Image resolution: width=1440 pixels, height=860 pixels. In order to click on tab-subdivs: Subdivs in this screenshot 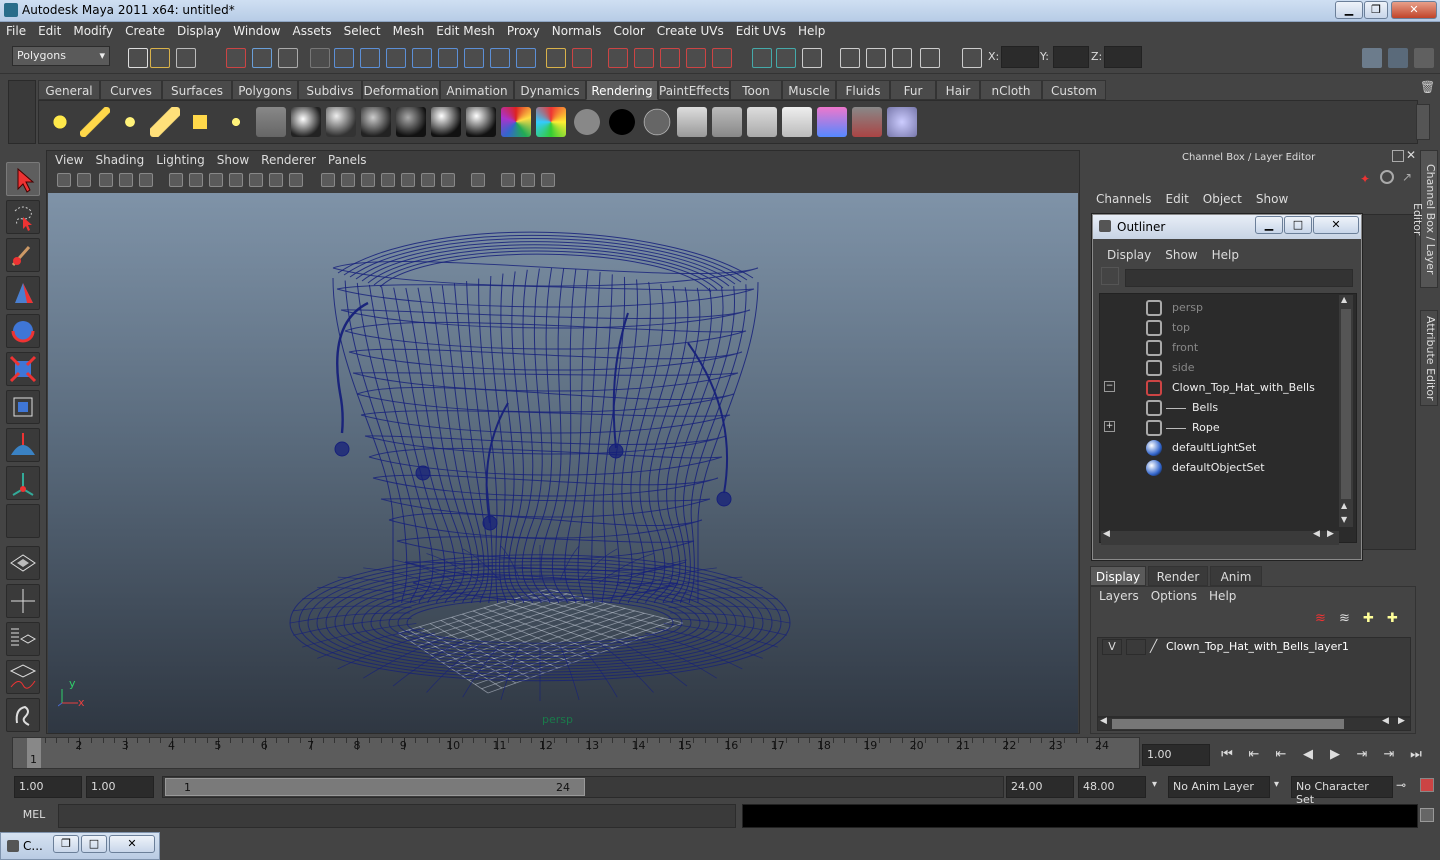, I will do `click(330, 90)`.